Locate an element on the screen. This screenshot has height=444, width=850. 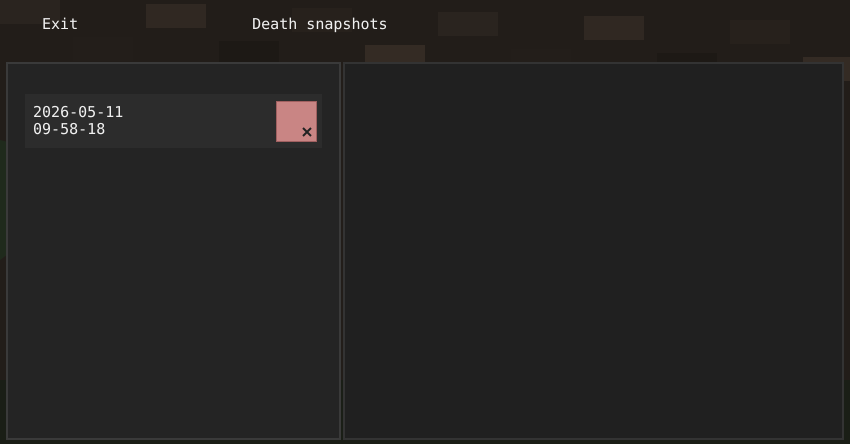
snapshot-time: 09-58-18 is located at coordinates (69, 129).